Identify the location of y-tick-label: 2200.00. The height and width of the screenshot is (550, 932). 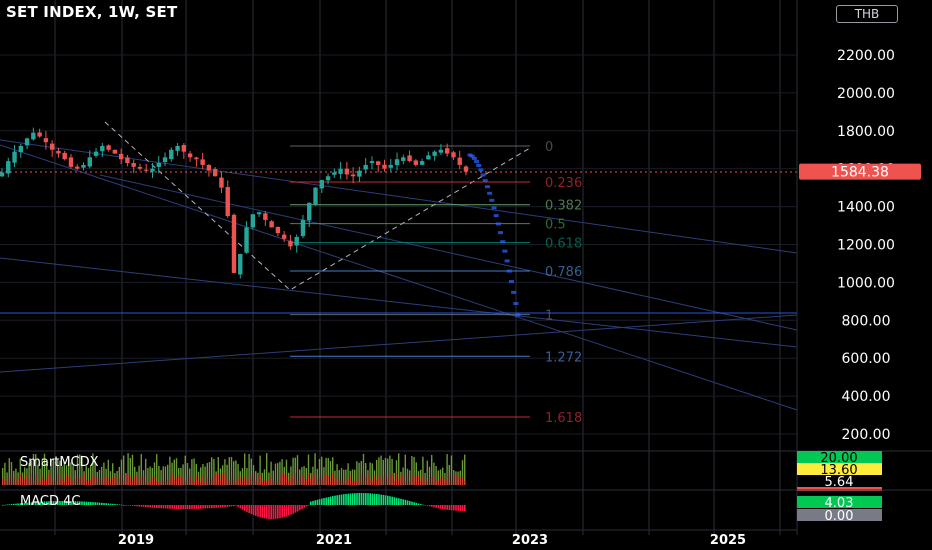
(866, 56).